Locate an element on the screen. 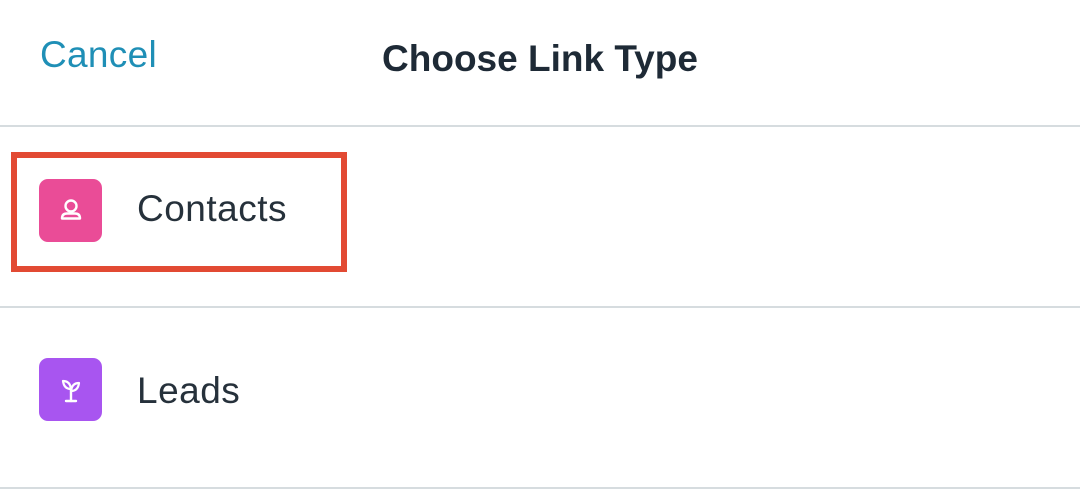  contact-person-icon is located at coordinates (70, 209).